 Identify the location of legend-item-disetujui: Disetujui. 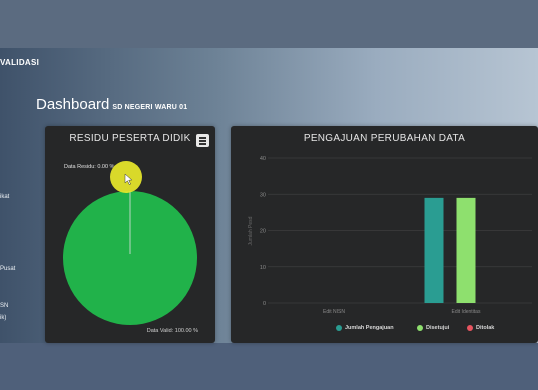
(433, 328).